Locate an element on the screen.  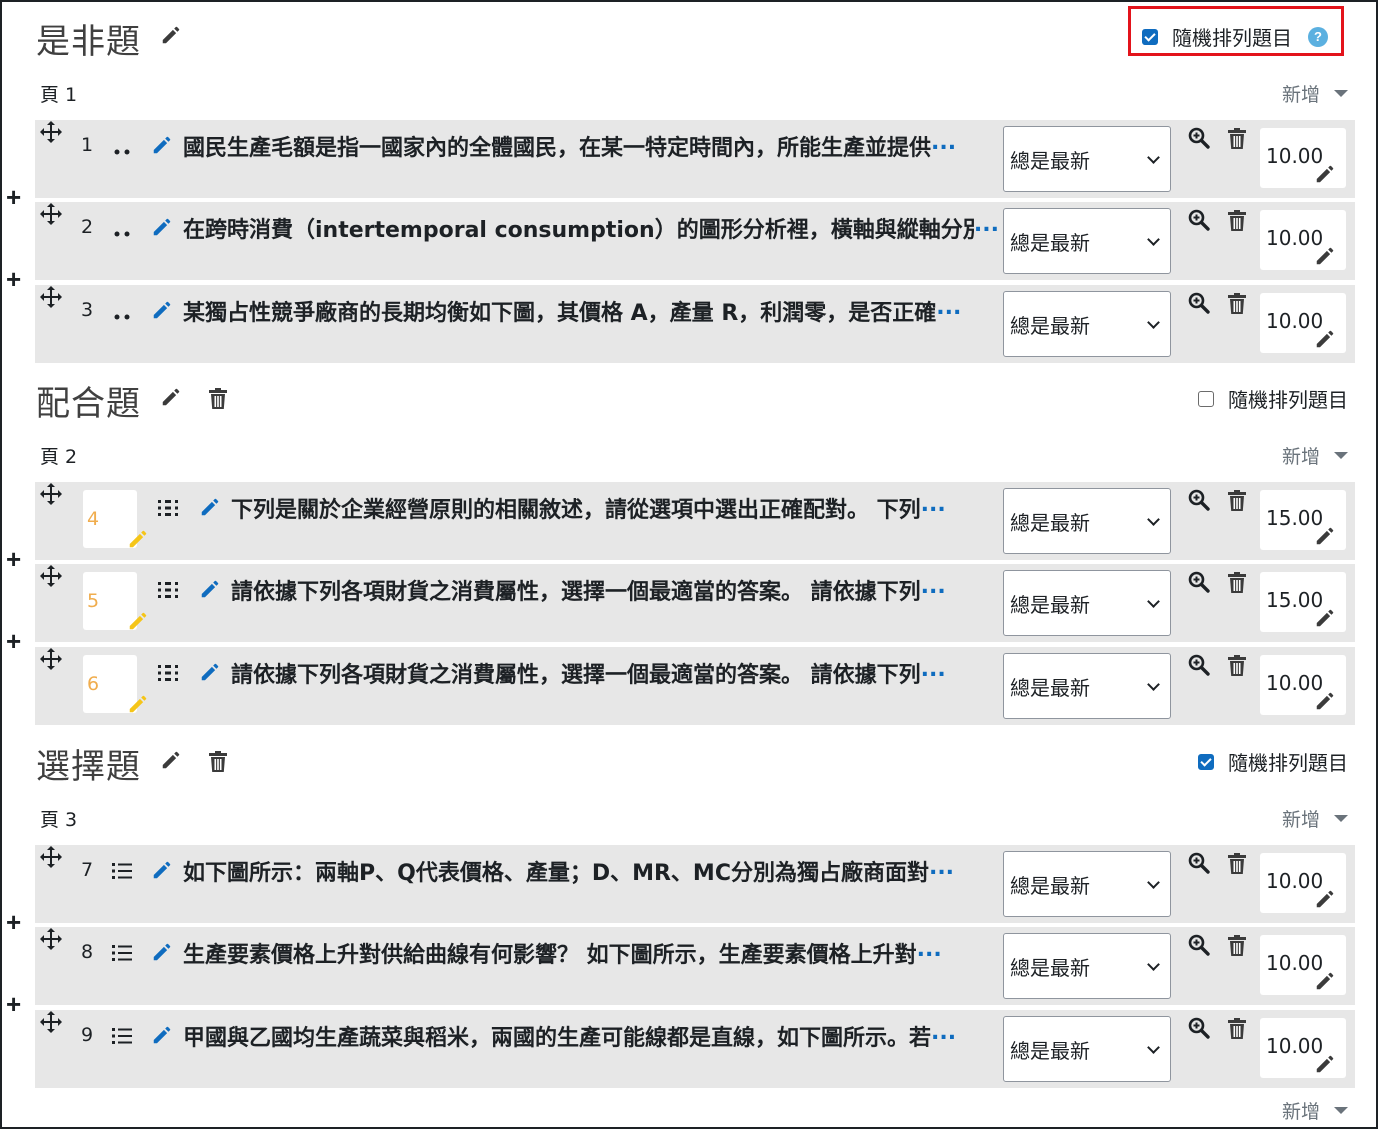
question-text: 下列是關於企業經營原則的相關敘述，請從選項中選出正確配對。 下列 is located at coordinates (576, 510).